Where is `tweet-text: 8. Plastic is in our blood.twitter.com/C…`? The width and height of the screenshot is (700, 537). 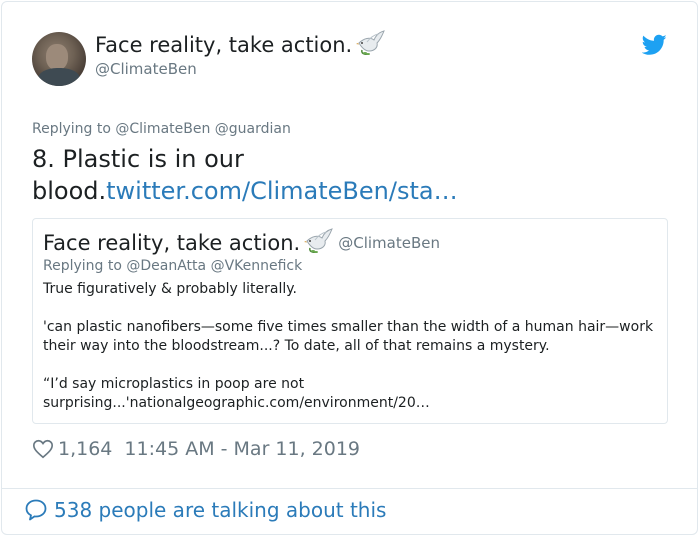
tweet-text: 8. Plastic is in our blood.twitter.com/C… is located at coordinates (347, 175).